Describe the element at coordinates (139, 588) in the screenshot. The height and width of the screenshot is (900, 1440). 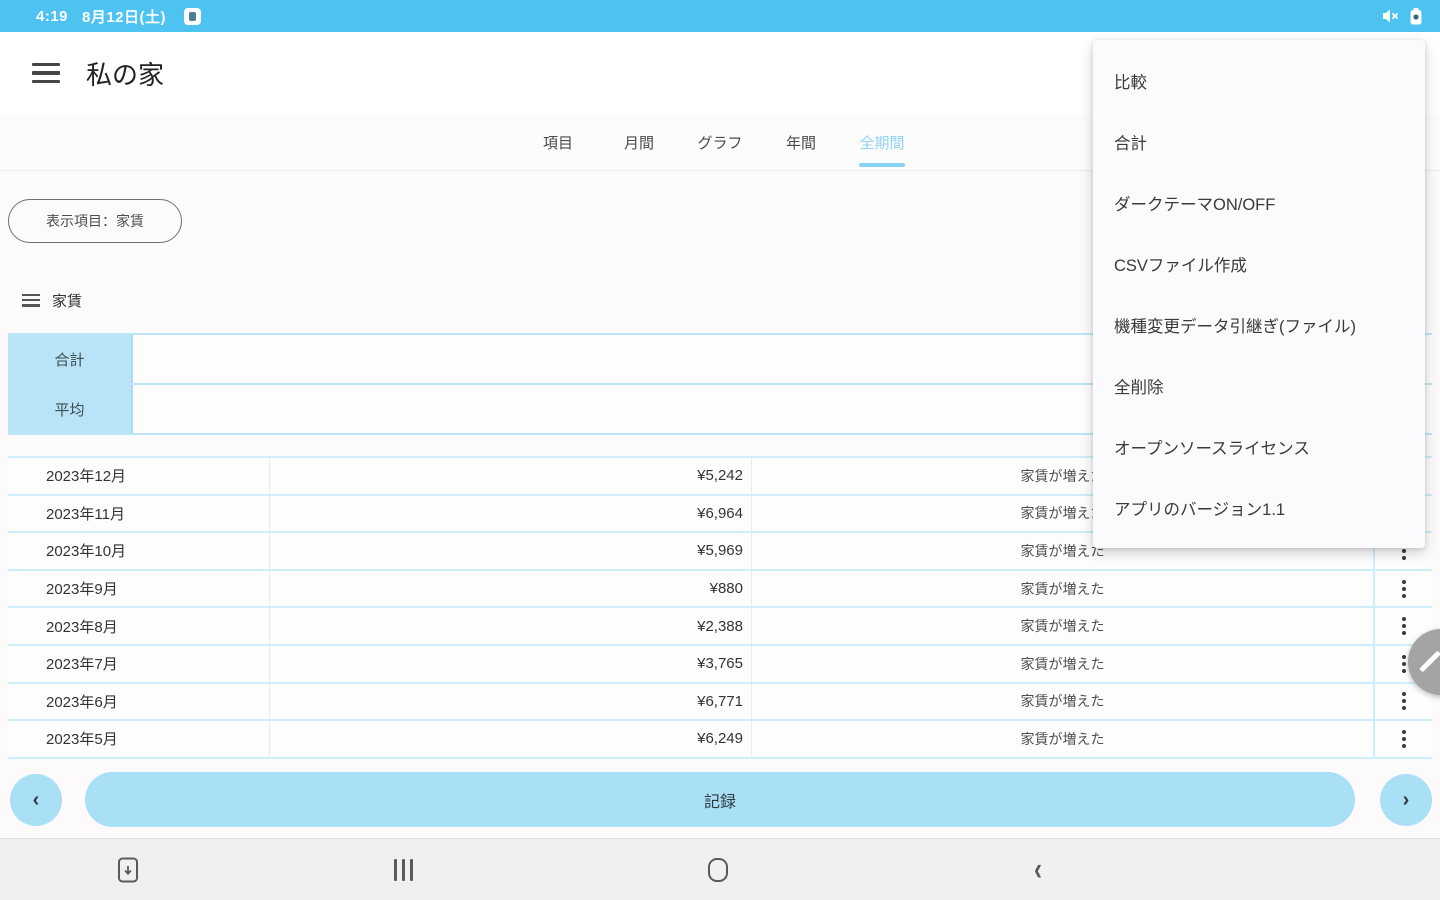
I see `month-cell: 2023年9月` at that location.